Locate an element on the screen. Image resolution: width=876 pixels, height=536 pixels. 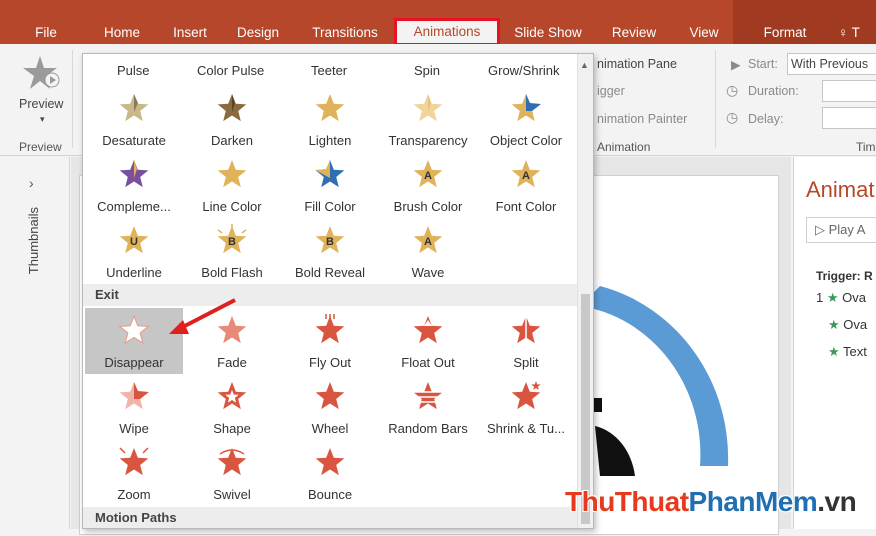
watermark-part: ThuThuat is located at coordinates (627, 501).